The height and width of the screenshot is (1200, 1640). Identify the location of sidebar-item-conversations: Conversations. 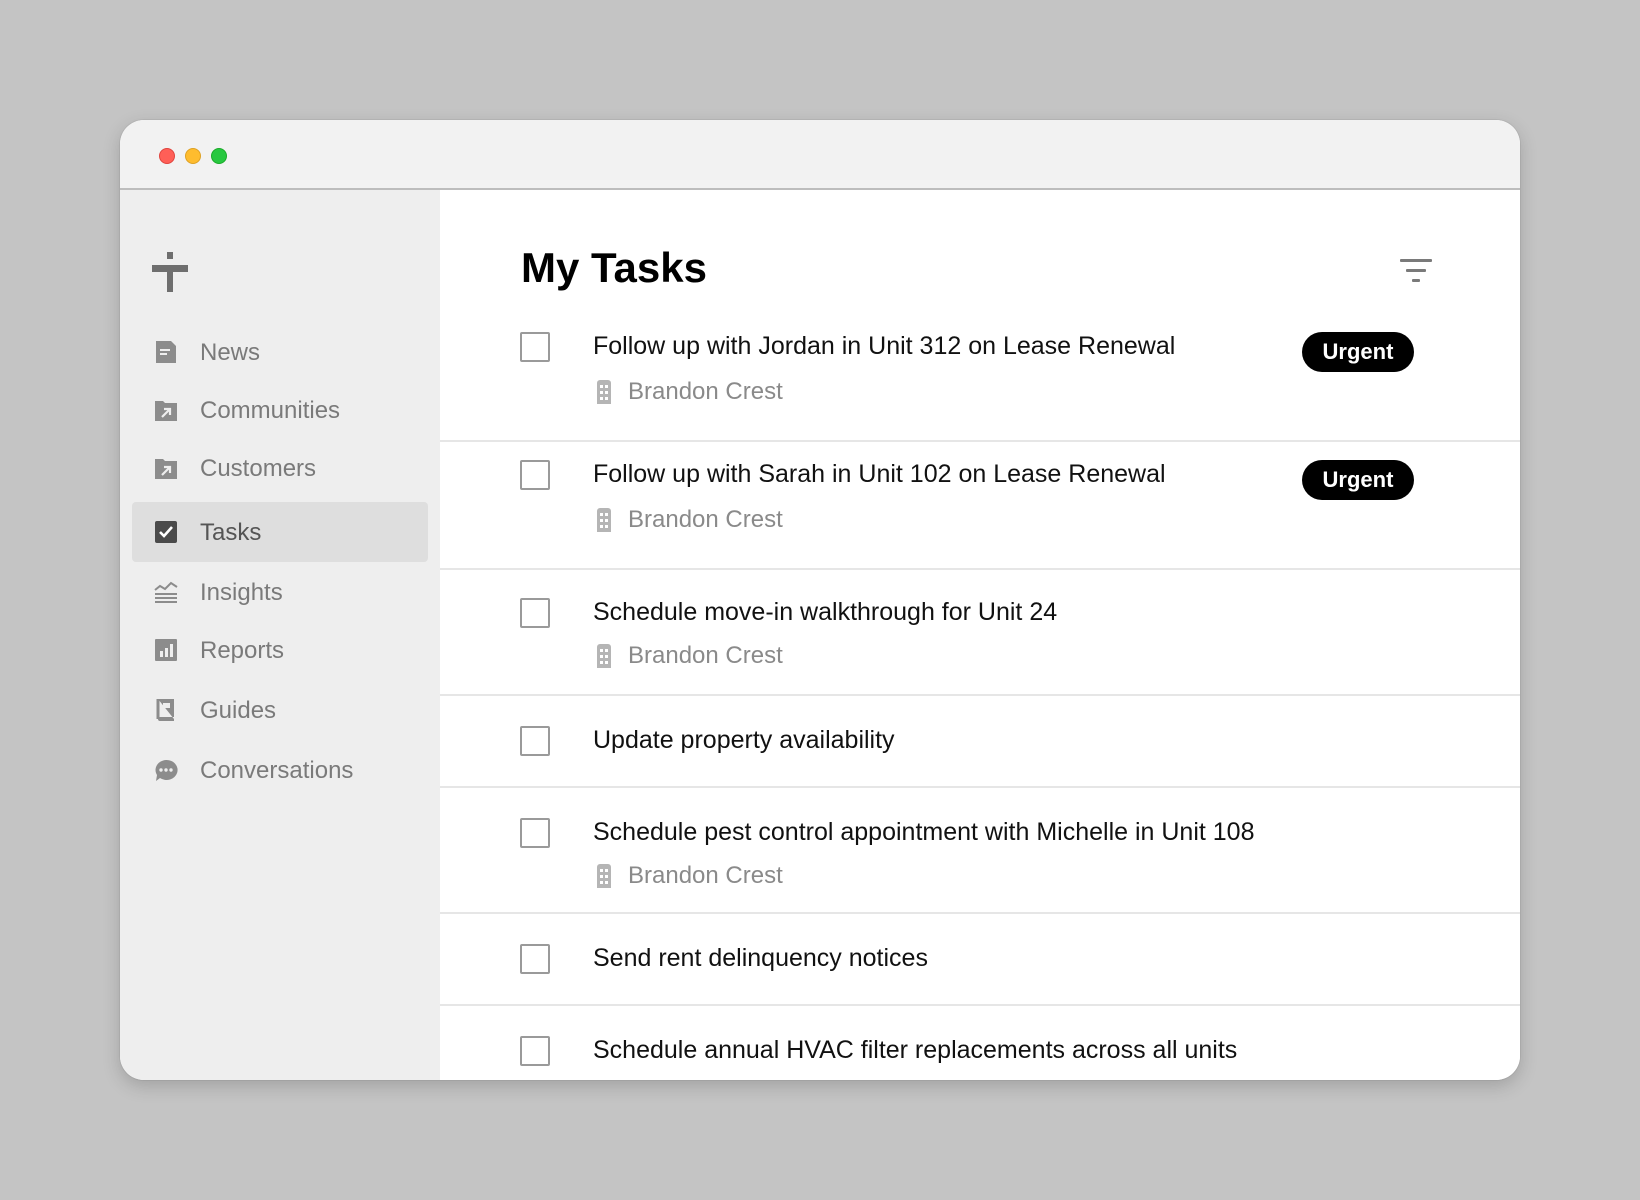
(280, 770).